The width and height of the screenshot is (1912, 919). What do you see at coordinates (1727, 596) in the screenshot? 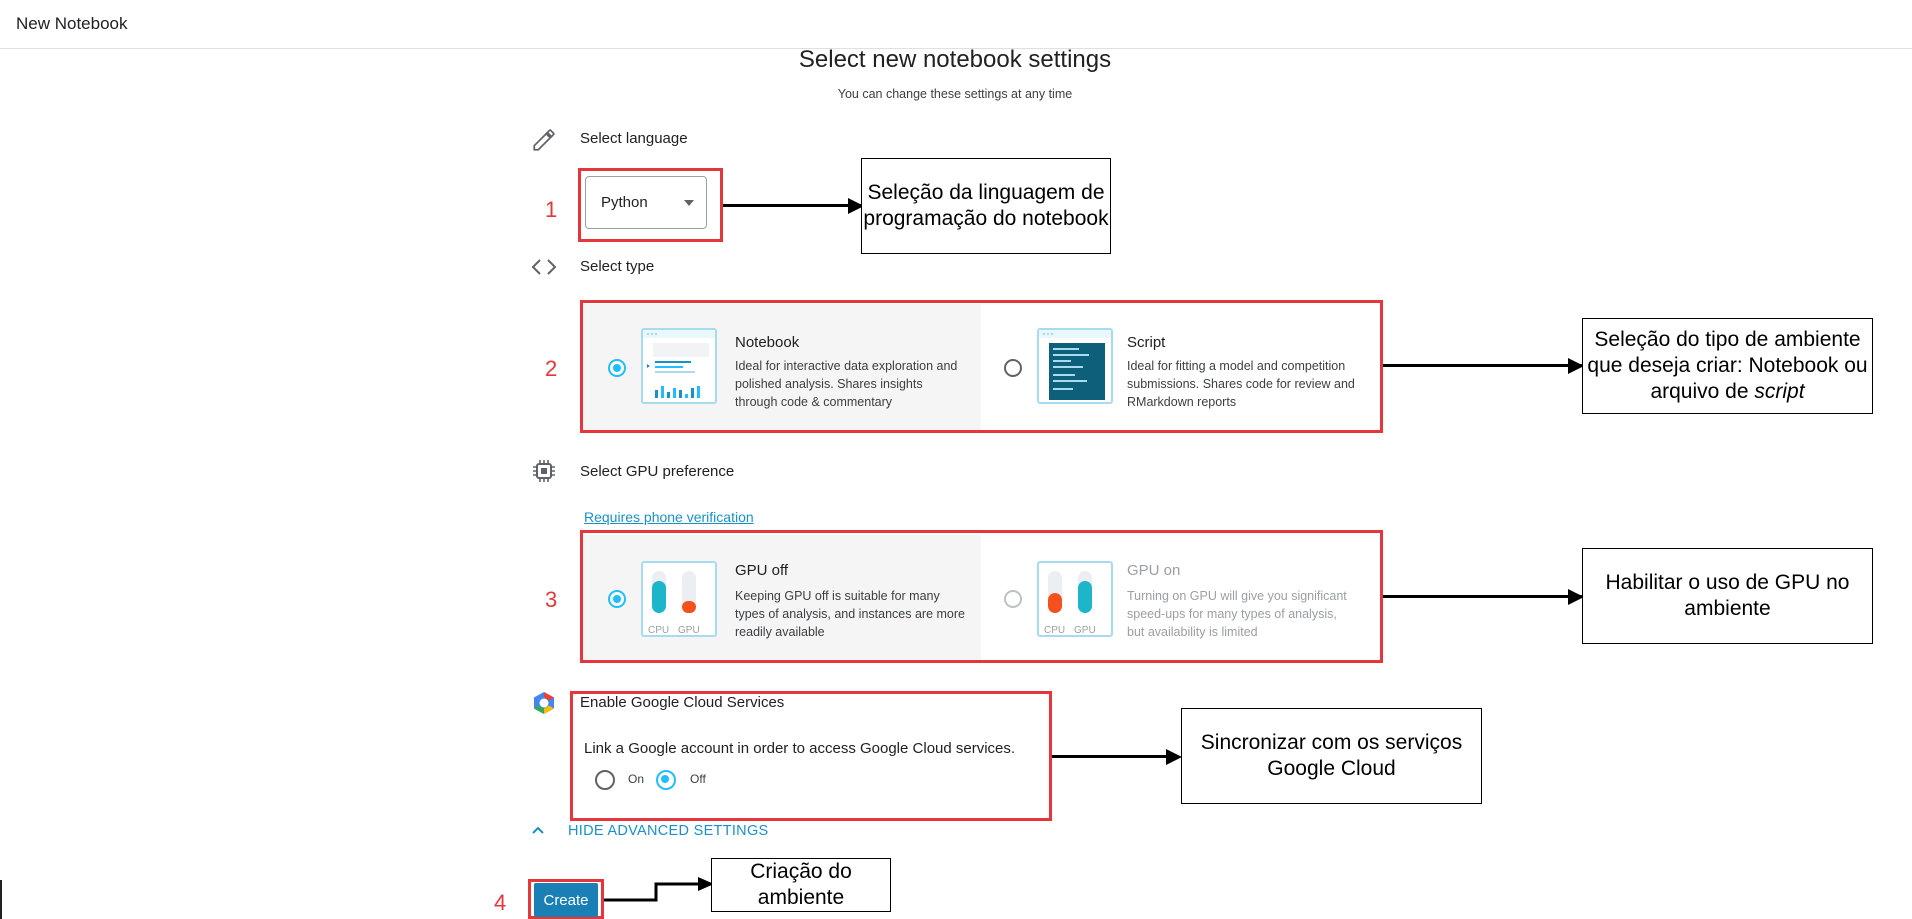
I see `callout-gpu: Habilitar o uso de GPU no ambiente` at bounding box center [1727, 596].